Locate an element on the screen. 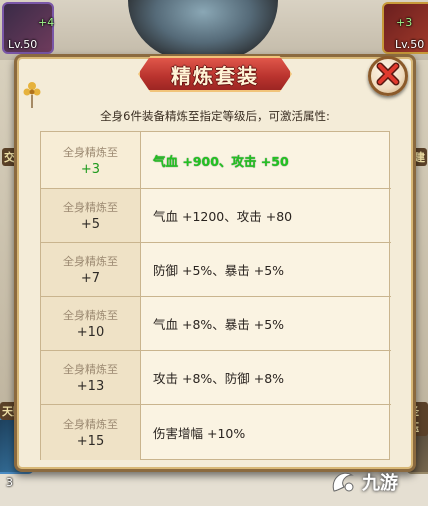 The height and width of the screenshot is (506, 428). watermark-text: 九游 is located at coordinates (380, 483).